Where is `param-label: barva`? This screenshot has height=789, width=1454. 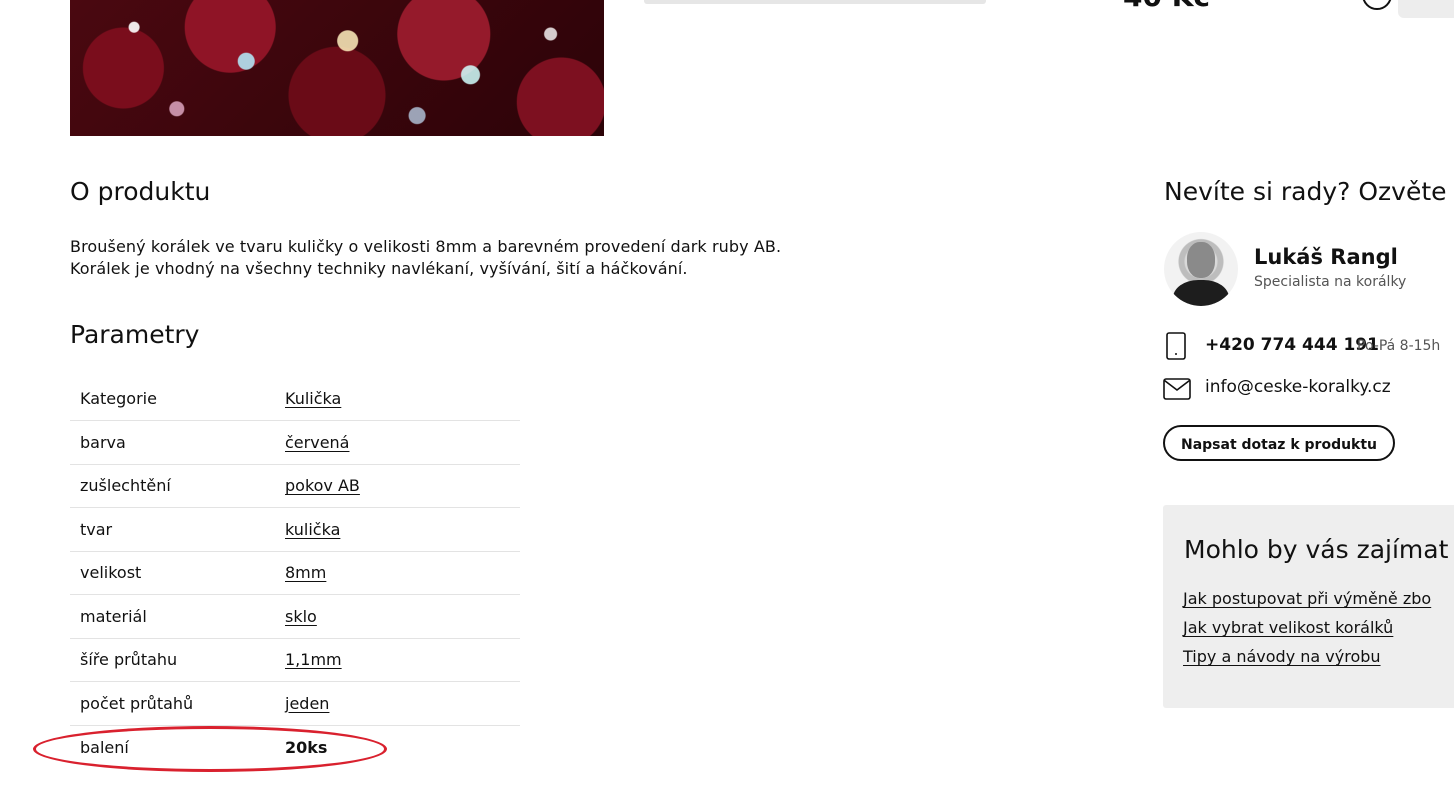
param-label: barva is located at coordinates (103, 442).